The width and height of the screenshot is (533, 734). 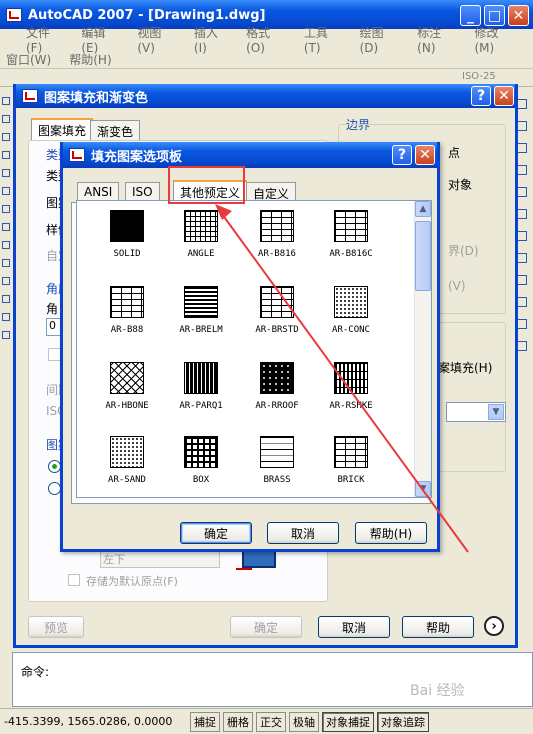 What do you see at coordinates (277, 242) in the screenshot?
I see `pattern-cell: AR-B816` at bounding box center [277, 242].